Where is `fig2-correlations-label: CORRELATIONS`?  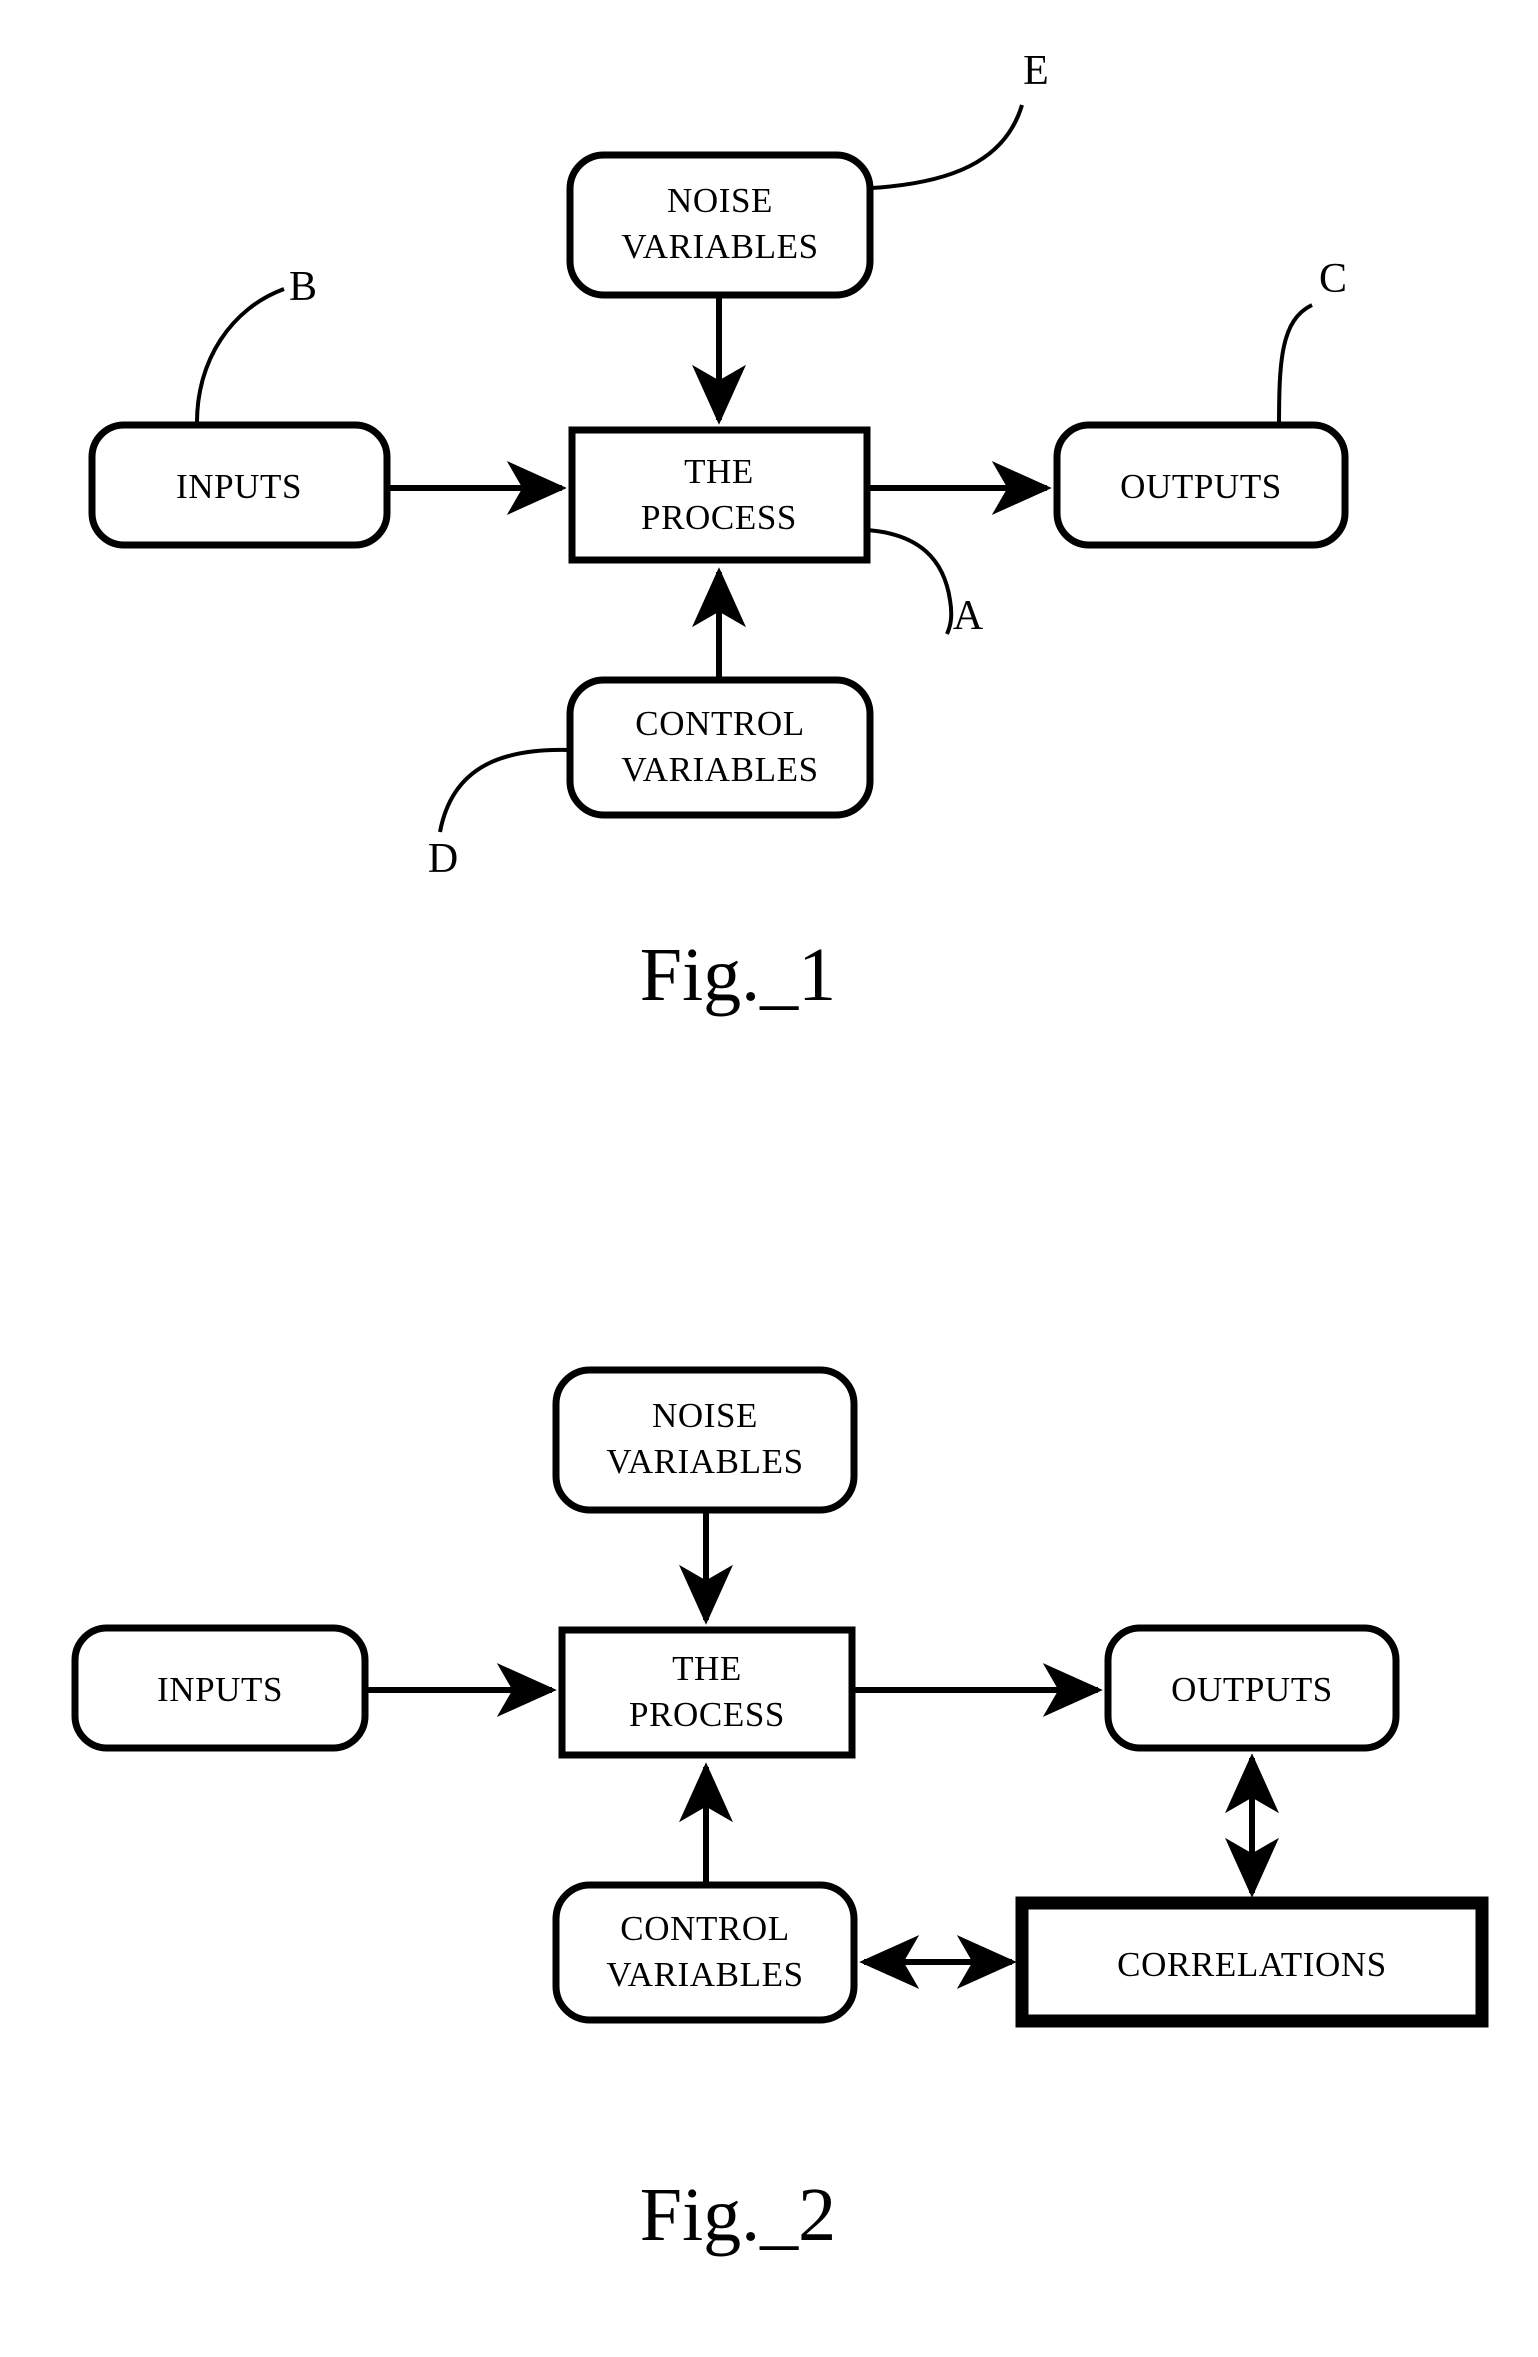 fig2-correlations-label: CORRELATIONS is located at coordinates (1252, 1964).